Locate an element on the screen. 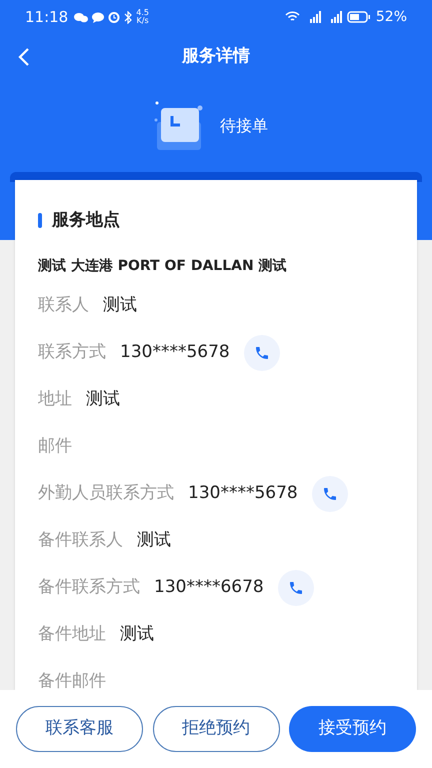 The image size is (432, 768). order-status: 待接单 is located at coordinates (244, 126).